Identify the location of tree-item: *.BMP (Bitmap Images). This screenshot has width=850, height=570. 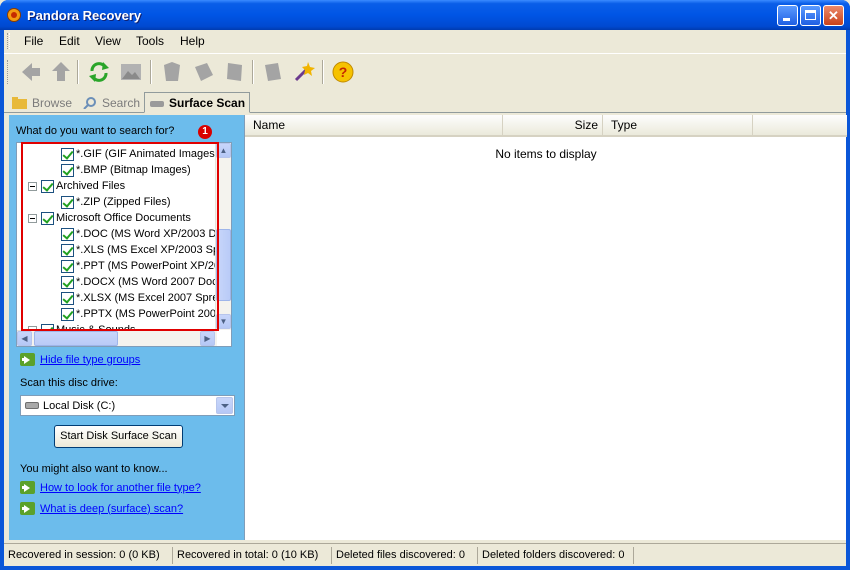
(126, 170).